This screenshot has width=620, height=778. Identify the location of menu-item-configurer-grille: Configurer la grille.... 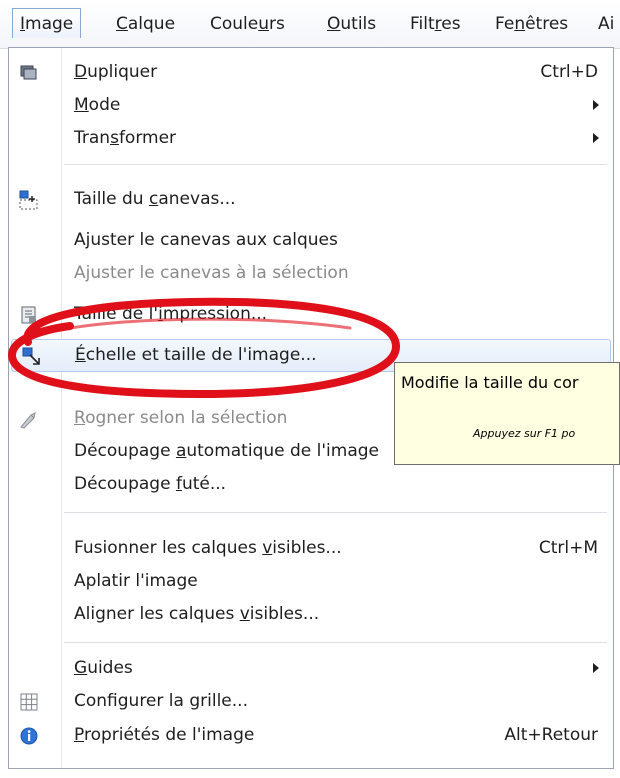
(311, 701).